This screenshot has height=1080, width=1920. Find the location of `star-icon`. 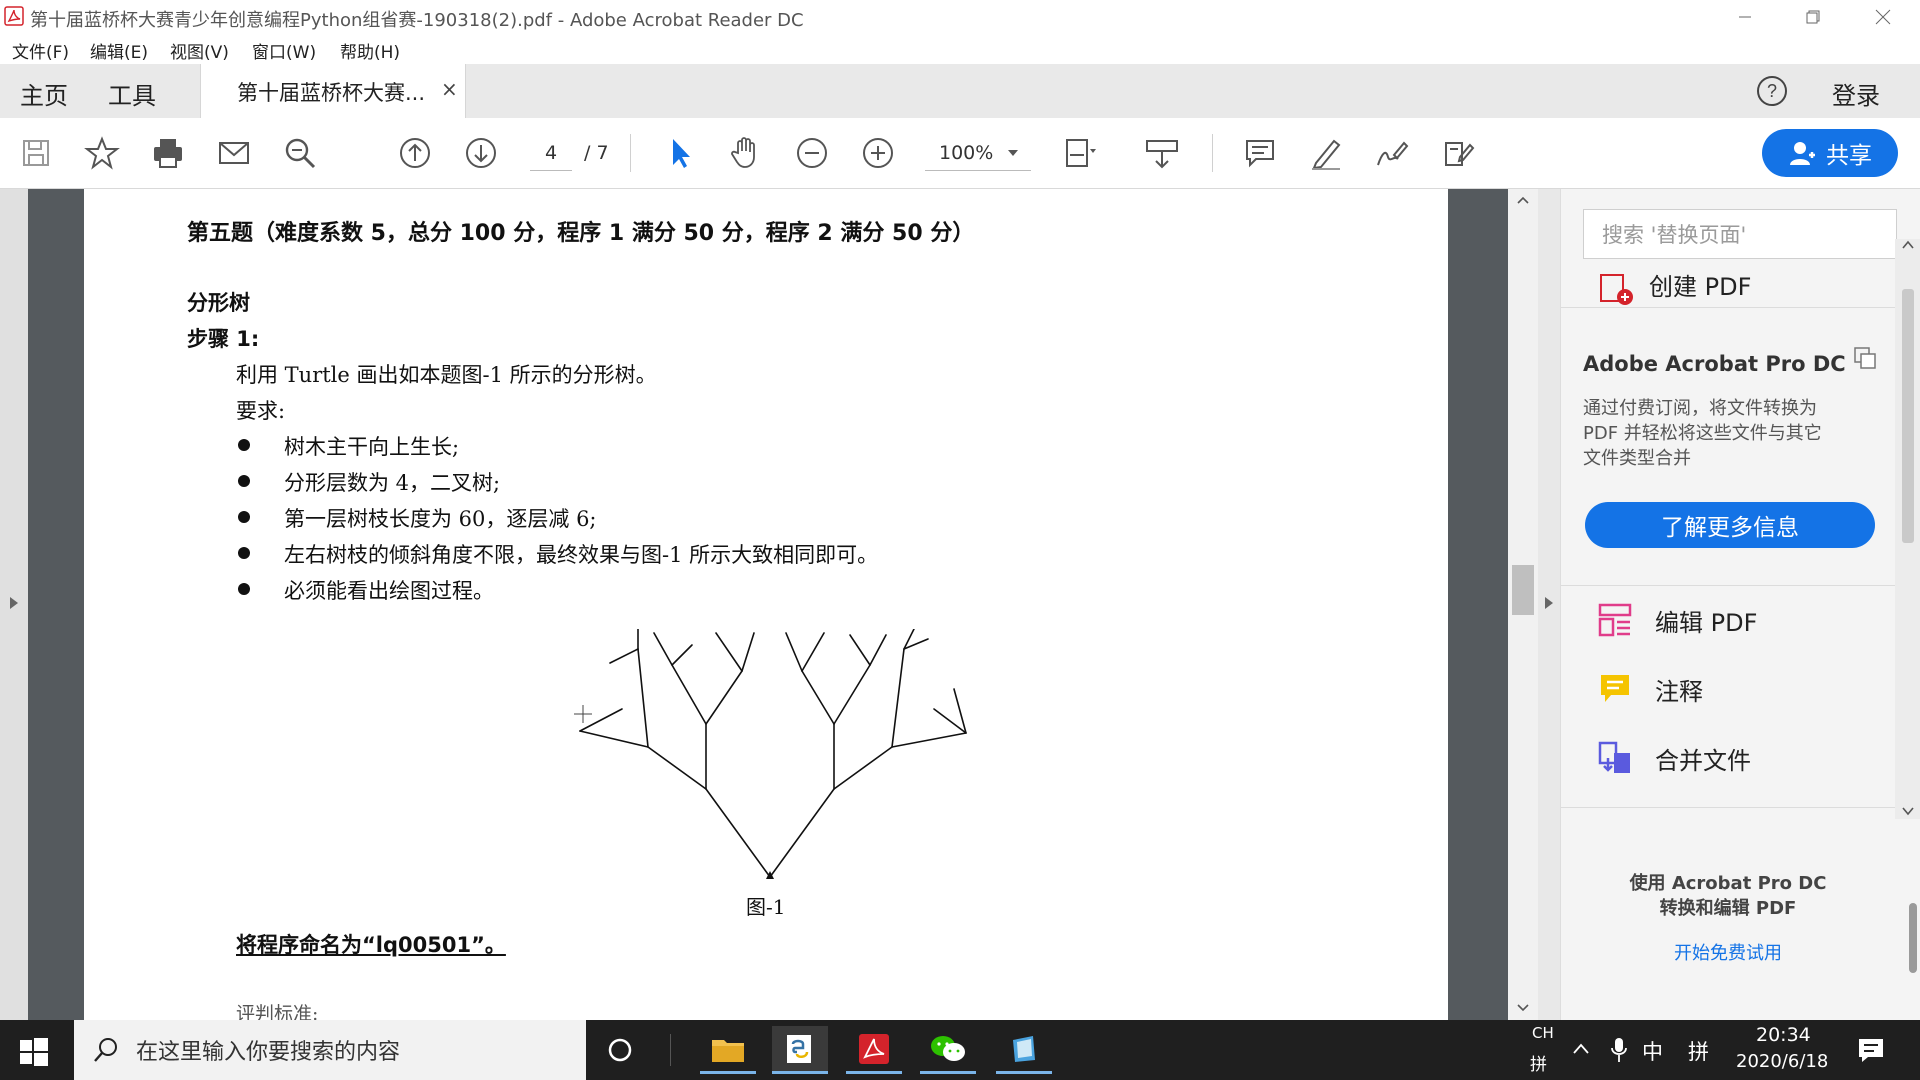

star-icon is located at coordinates (102, 153).